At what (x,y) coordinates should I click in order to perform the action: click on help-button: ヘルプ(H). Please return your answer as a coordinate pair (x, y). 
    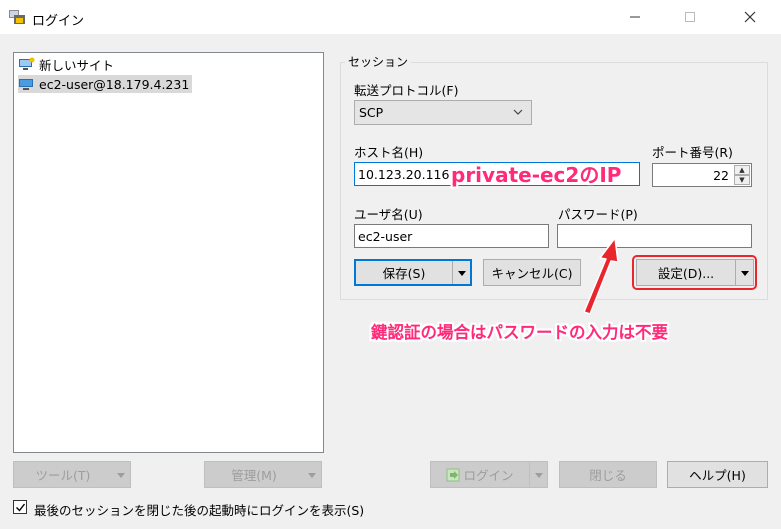
    Looking at the image, I should click on (717, 474).